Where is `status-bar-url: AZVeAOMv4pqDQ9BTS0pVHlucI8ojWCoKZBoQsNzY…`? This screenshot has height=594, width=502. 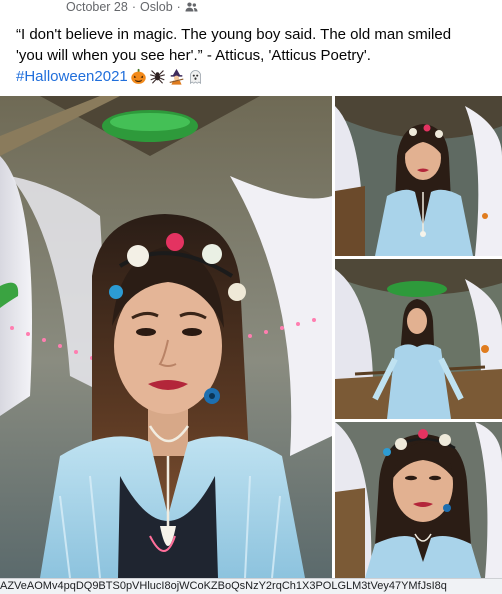 status-bar-url: AZVeAOMv4pqDQ9BTS0pVHlucI8ojWCoKZBoQsNzY… is located at coordinates (251, 586).